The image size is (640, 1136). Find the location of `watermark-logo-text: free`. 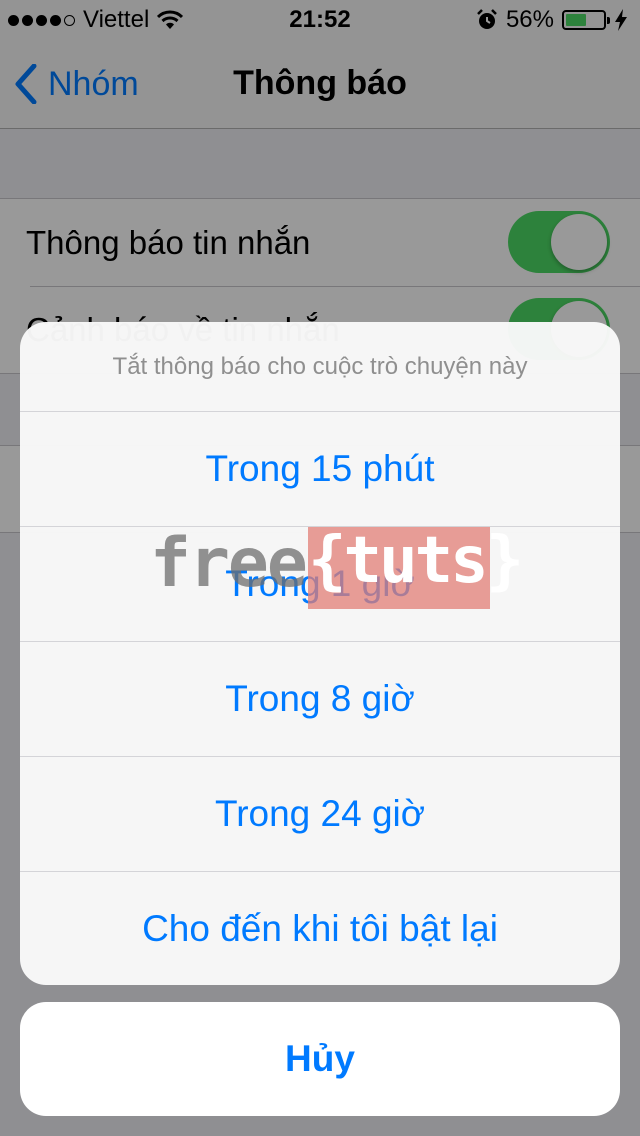

watermark-logo-text: free is located at coordinates (229, 563).